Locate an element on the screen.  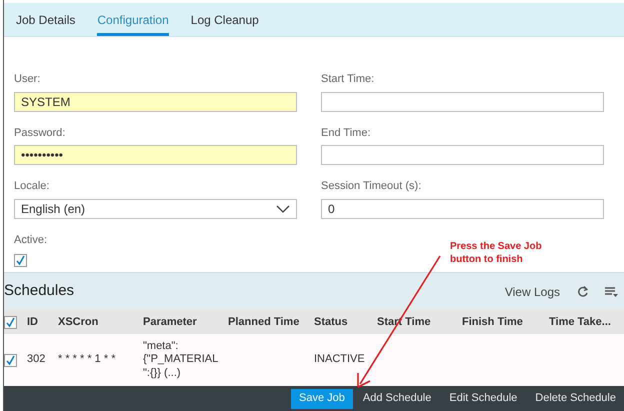
column-header: ID is located at coordinates (32, 322).